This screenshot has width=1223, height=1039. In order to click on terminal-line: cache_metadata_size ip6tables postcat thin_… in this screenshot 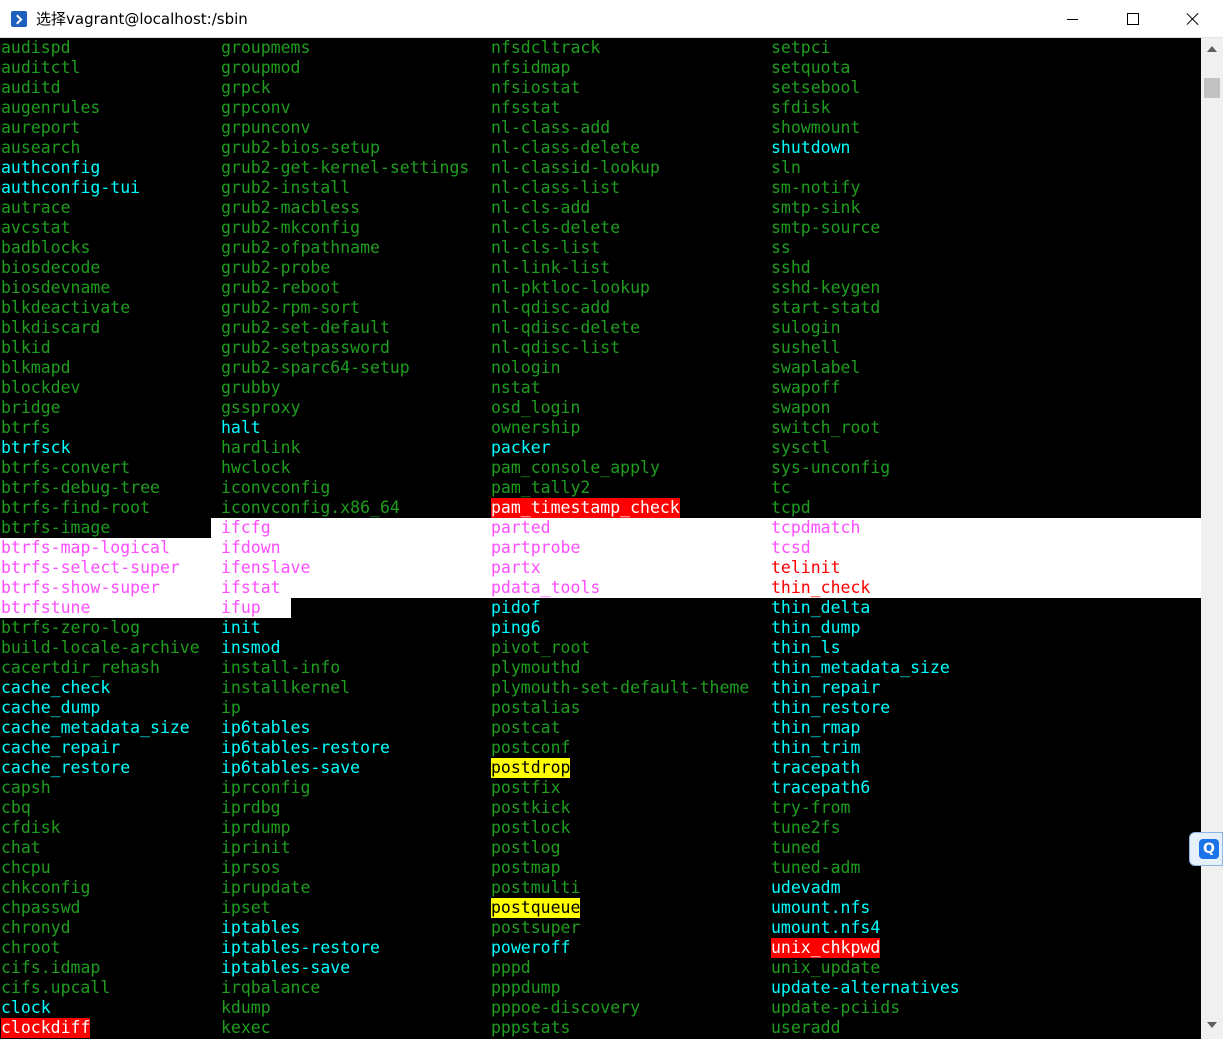, I will do `click(600, 728)`.